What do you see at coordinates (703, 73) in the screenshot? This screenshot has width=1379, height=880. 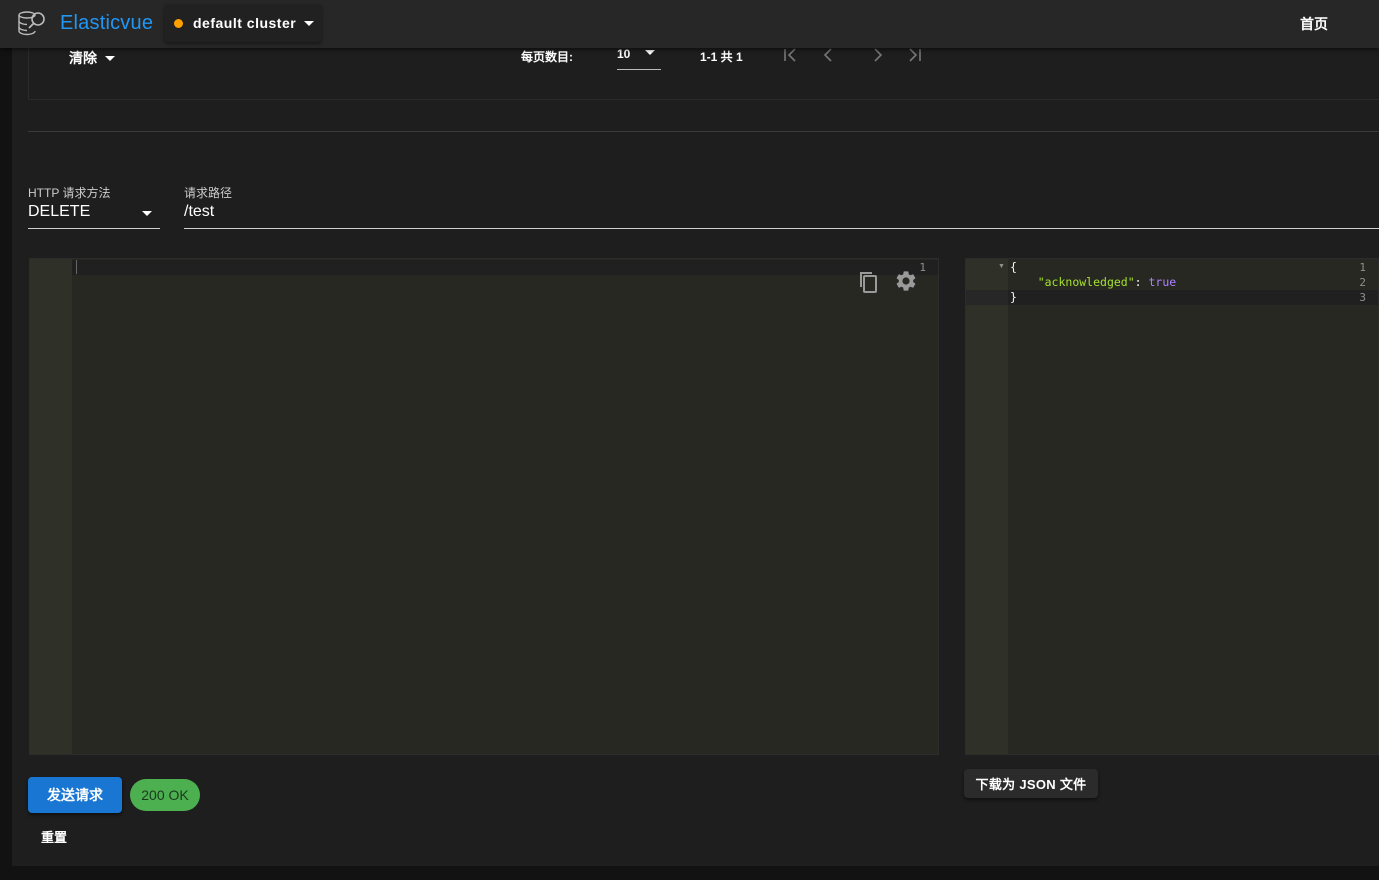 I see `table-footer: 清除 每页数目: 10 1-1 共 1` at bounding box center [703, 73].